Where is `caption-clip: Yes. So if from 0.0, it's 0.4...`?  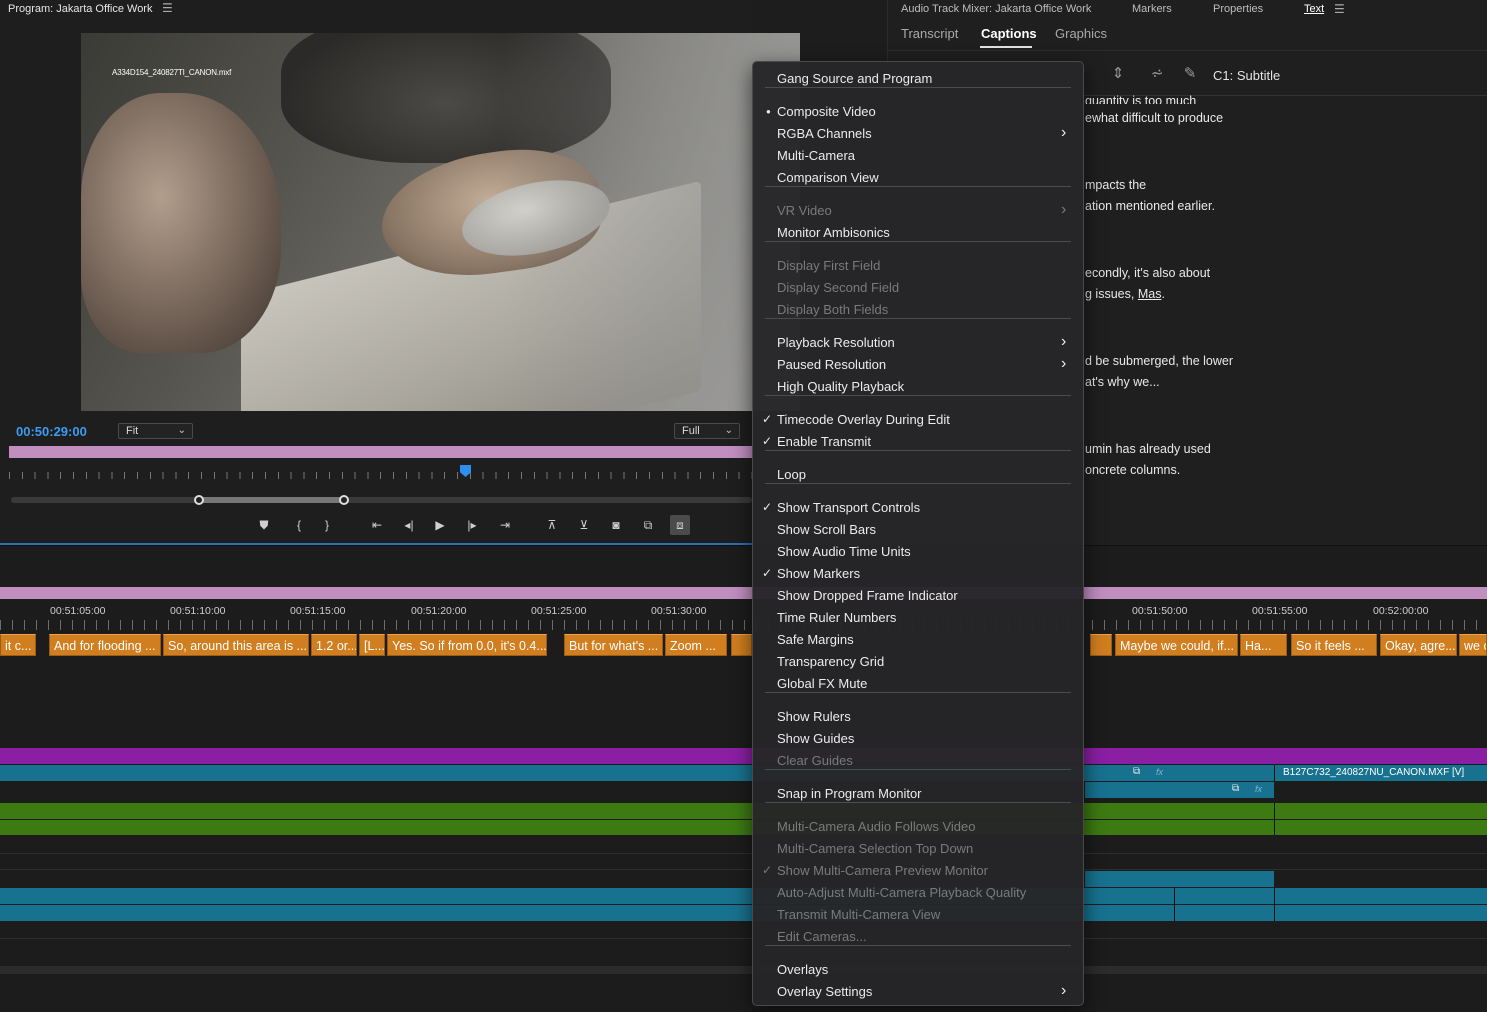
caption-clip: Yes. So if from 0.0, it's 0.4... is located at coordinates (467, 645).